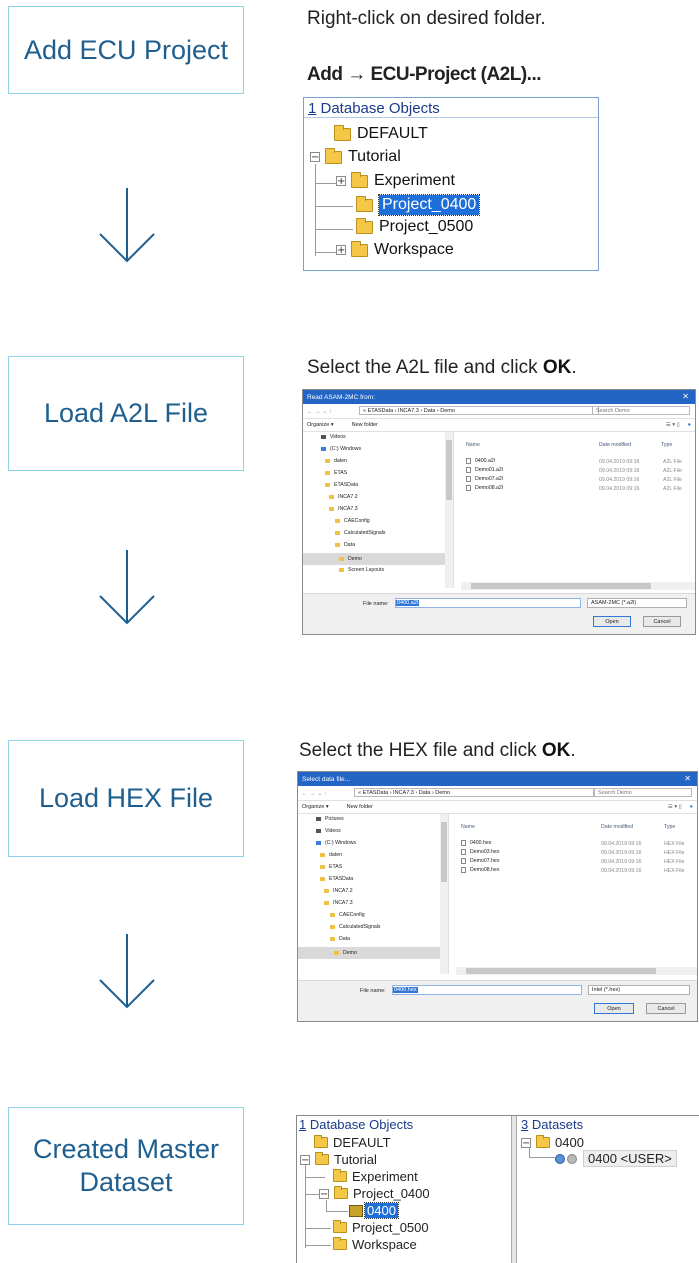 The height and width of the screenshot is (1263, 699). What do you see at coordinates (126, 1182) in the screenshot?
I see `step-label-line2: Dataset` at bounding box center [126, 1182].